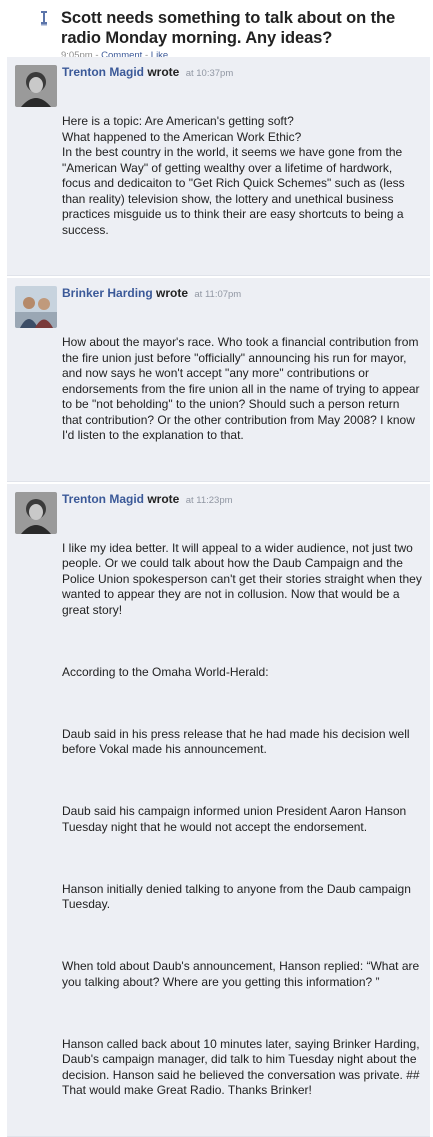 Image resolution: width=433 pixels, height=1137 pixels. Describe the element at coordinates (44, 18) in the screenshot. I see `status-quote-icon` at that location.